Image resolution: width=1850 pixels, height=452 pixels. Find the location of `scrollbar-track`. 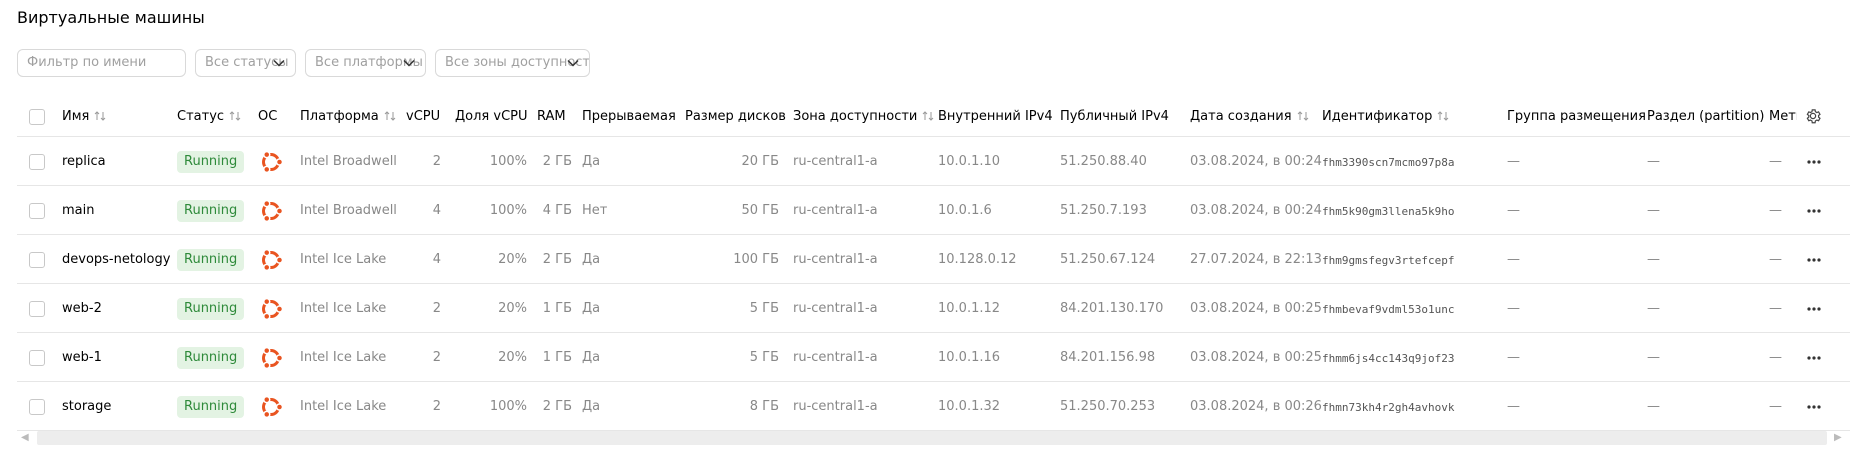

scrollbar-track is located at coordinates (932, 438).